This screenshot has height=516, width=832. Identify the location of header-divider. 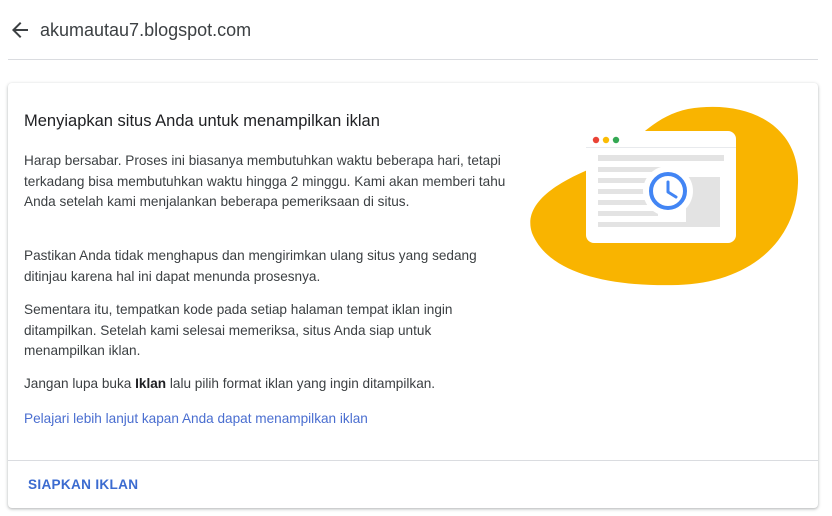
(413, 59).